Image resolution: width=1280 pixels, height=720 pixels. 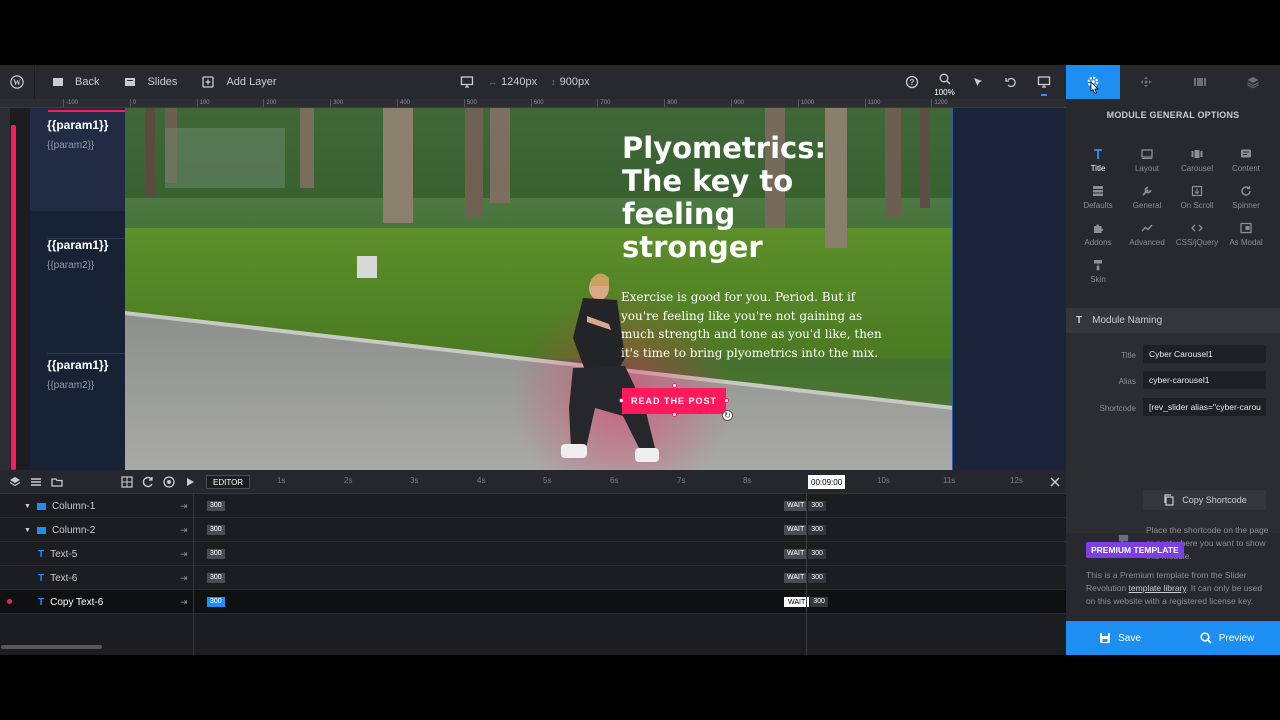 I want to click on list-icon, so click(x=36, y=482).